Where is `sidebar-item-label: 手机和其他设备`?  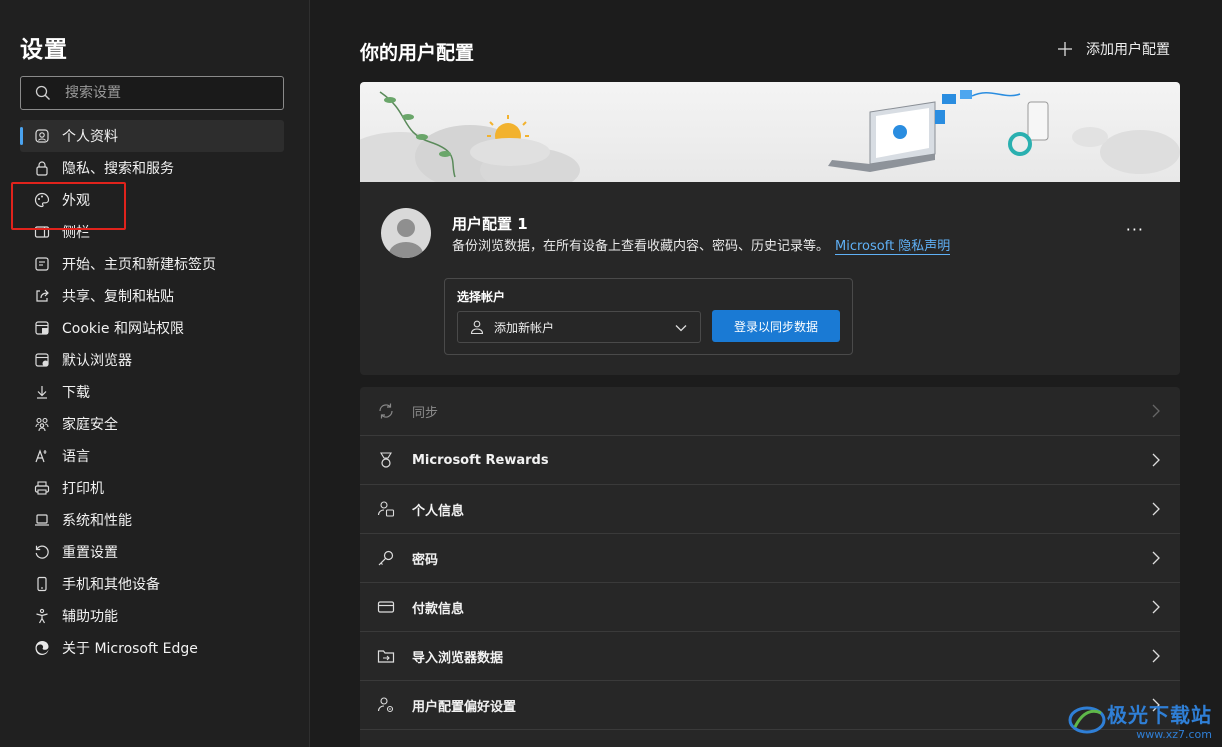
sidebar-item-label: 手机和其他设备 is located at coordinates (111, 585).